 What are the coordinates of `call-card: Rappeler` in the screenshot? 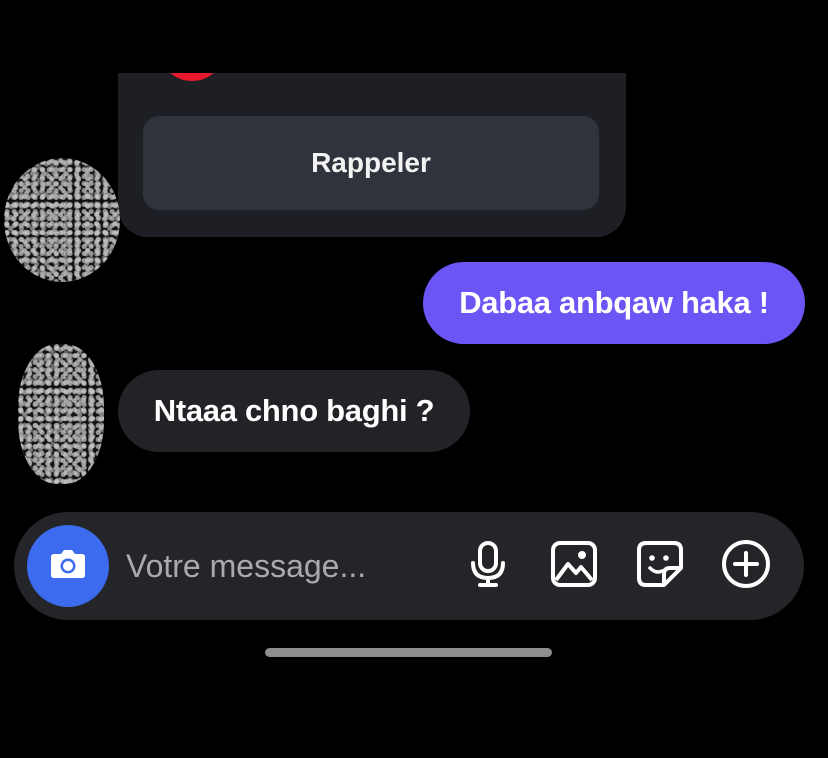 It's located at (372, 155).